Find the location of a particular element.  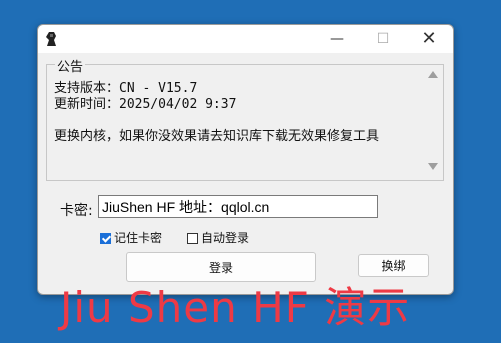

close-button: ✕ is located at coordinates (429, 39).